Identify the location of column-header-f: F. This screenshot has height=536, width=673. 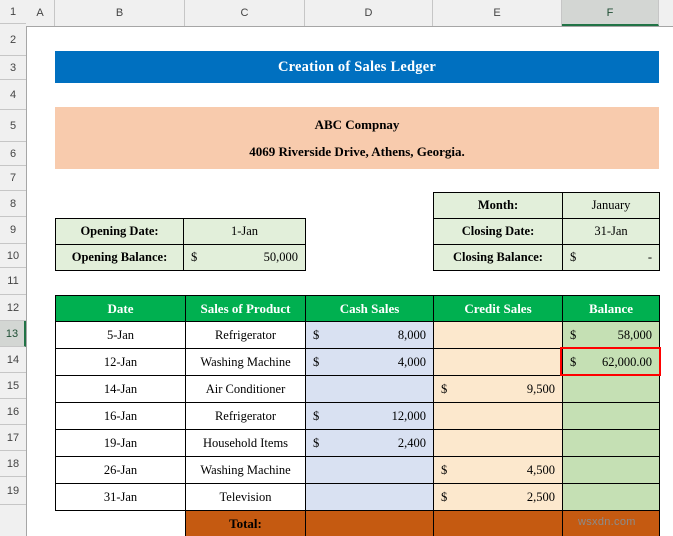
(610, 13).